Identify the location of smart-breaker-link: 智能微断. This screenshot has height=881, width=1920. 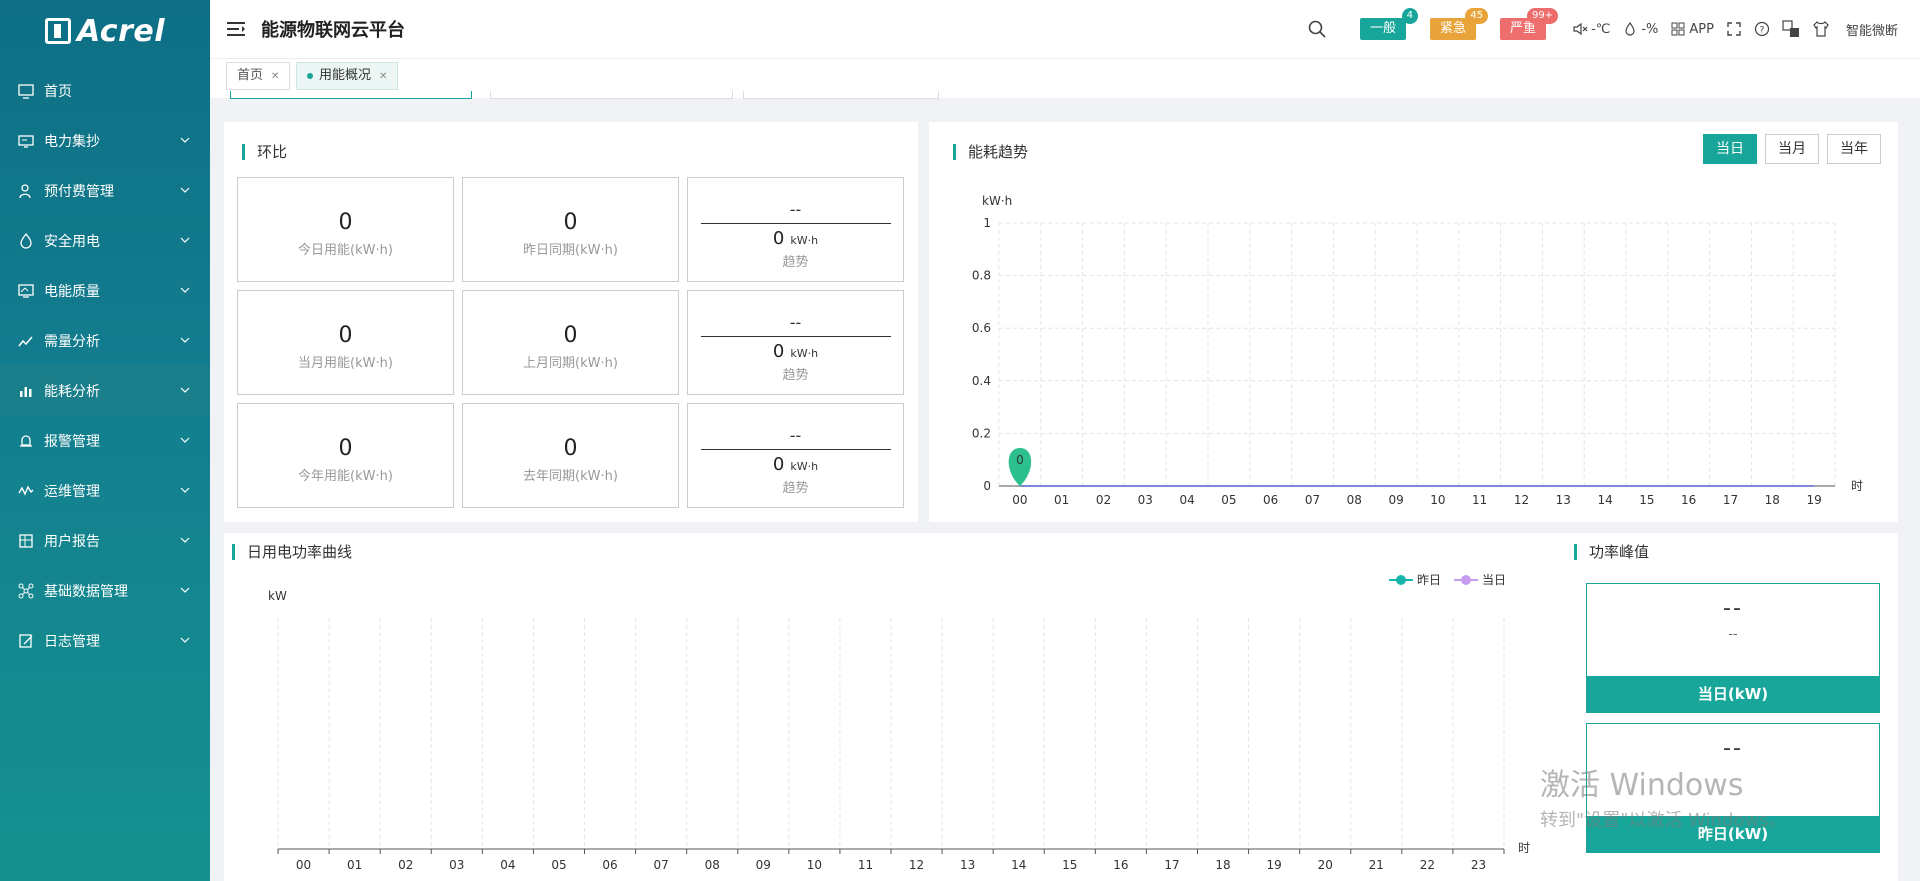
(1872, 29).